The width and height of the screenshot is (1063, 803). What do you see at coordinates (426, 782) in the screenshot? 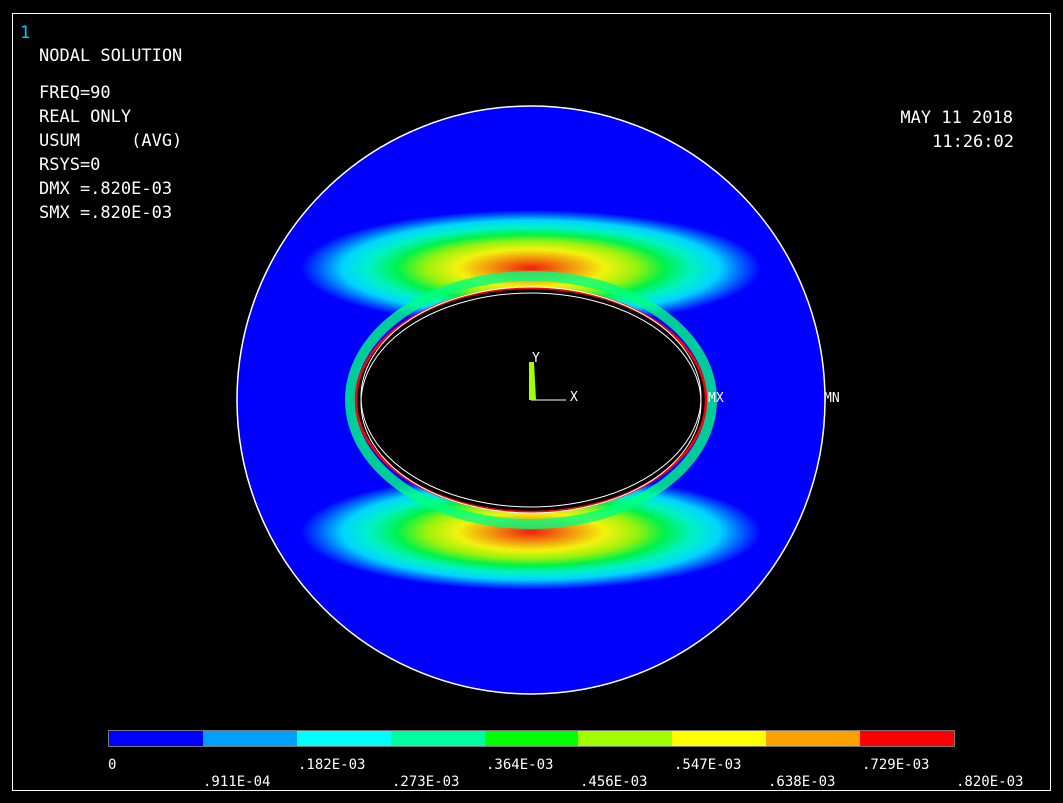
I see `legend-label-3: .273E-03` at bounding box center [426, 782].